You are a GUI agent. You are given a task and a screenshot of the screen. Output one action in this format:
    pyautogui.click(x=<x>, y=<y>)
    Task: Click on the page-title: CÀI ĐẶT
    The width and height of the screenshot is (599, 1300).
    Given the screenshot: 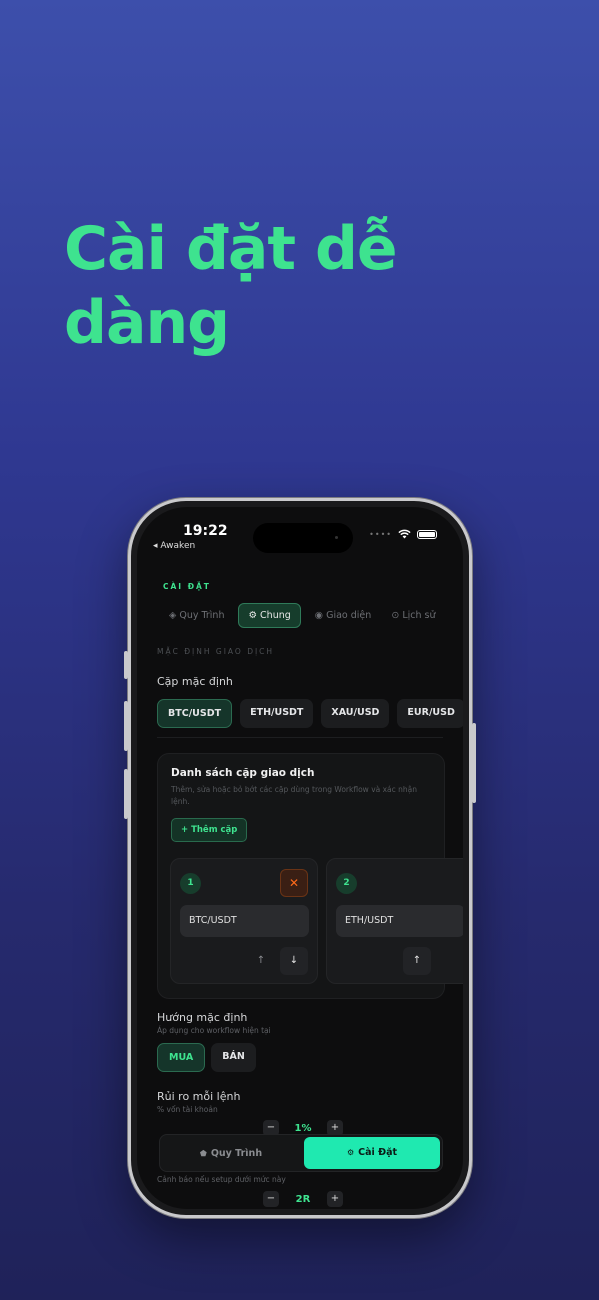 What is the action you would take?
    pyautogui.click(x=187, y=586)
    